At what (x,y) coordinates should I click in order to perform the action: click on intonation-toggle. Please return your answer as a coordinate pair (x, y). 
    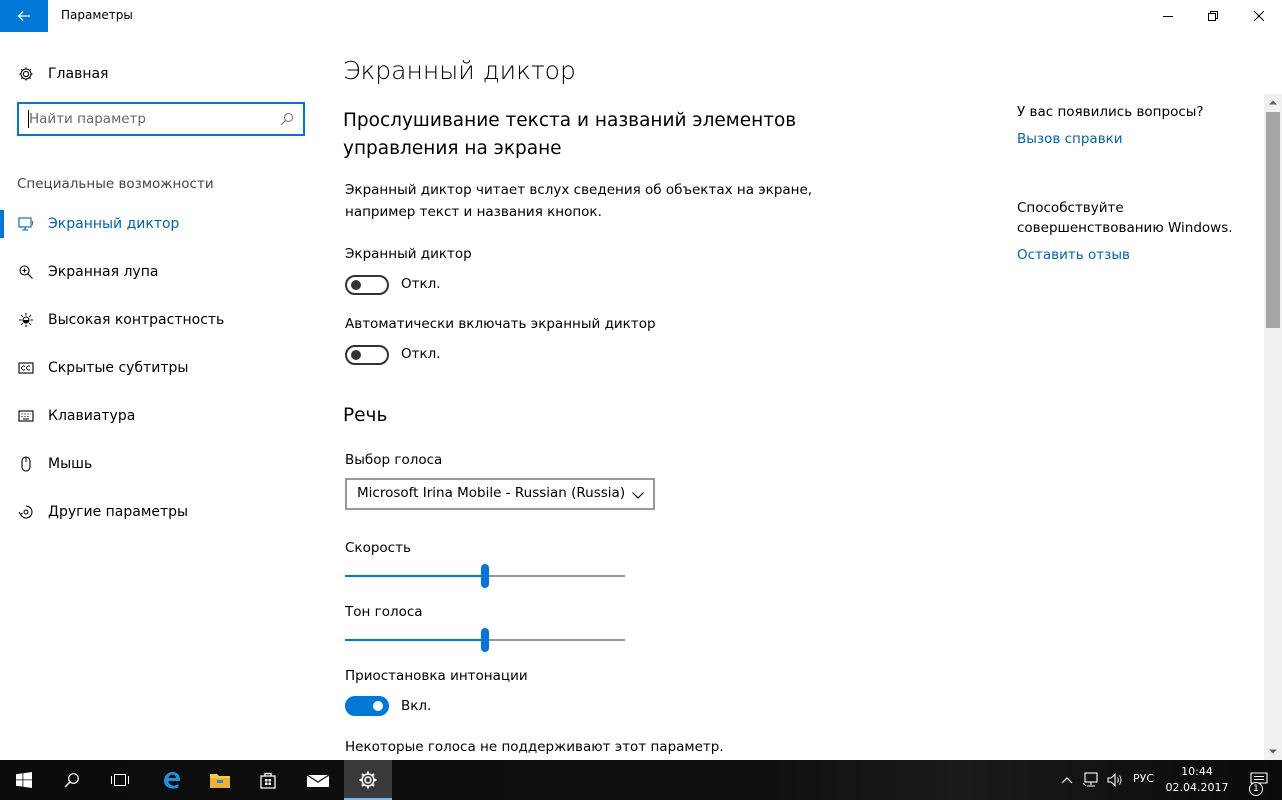
    Looking at the image, I should click on (367, 706).